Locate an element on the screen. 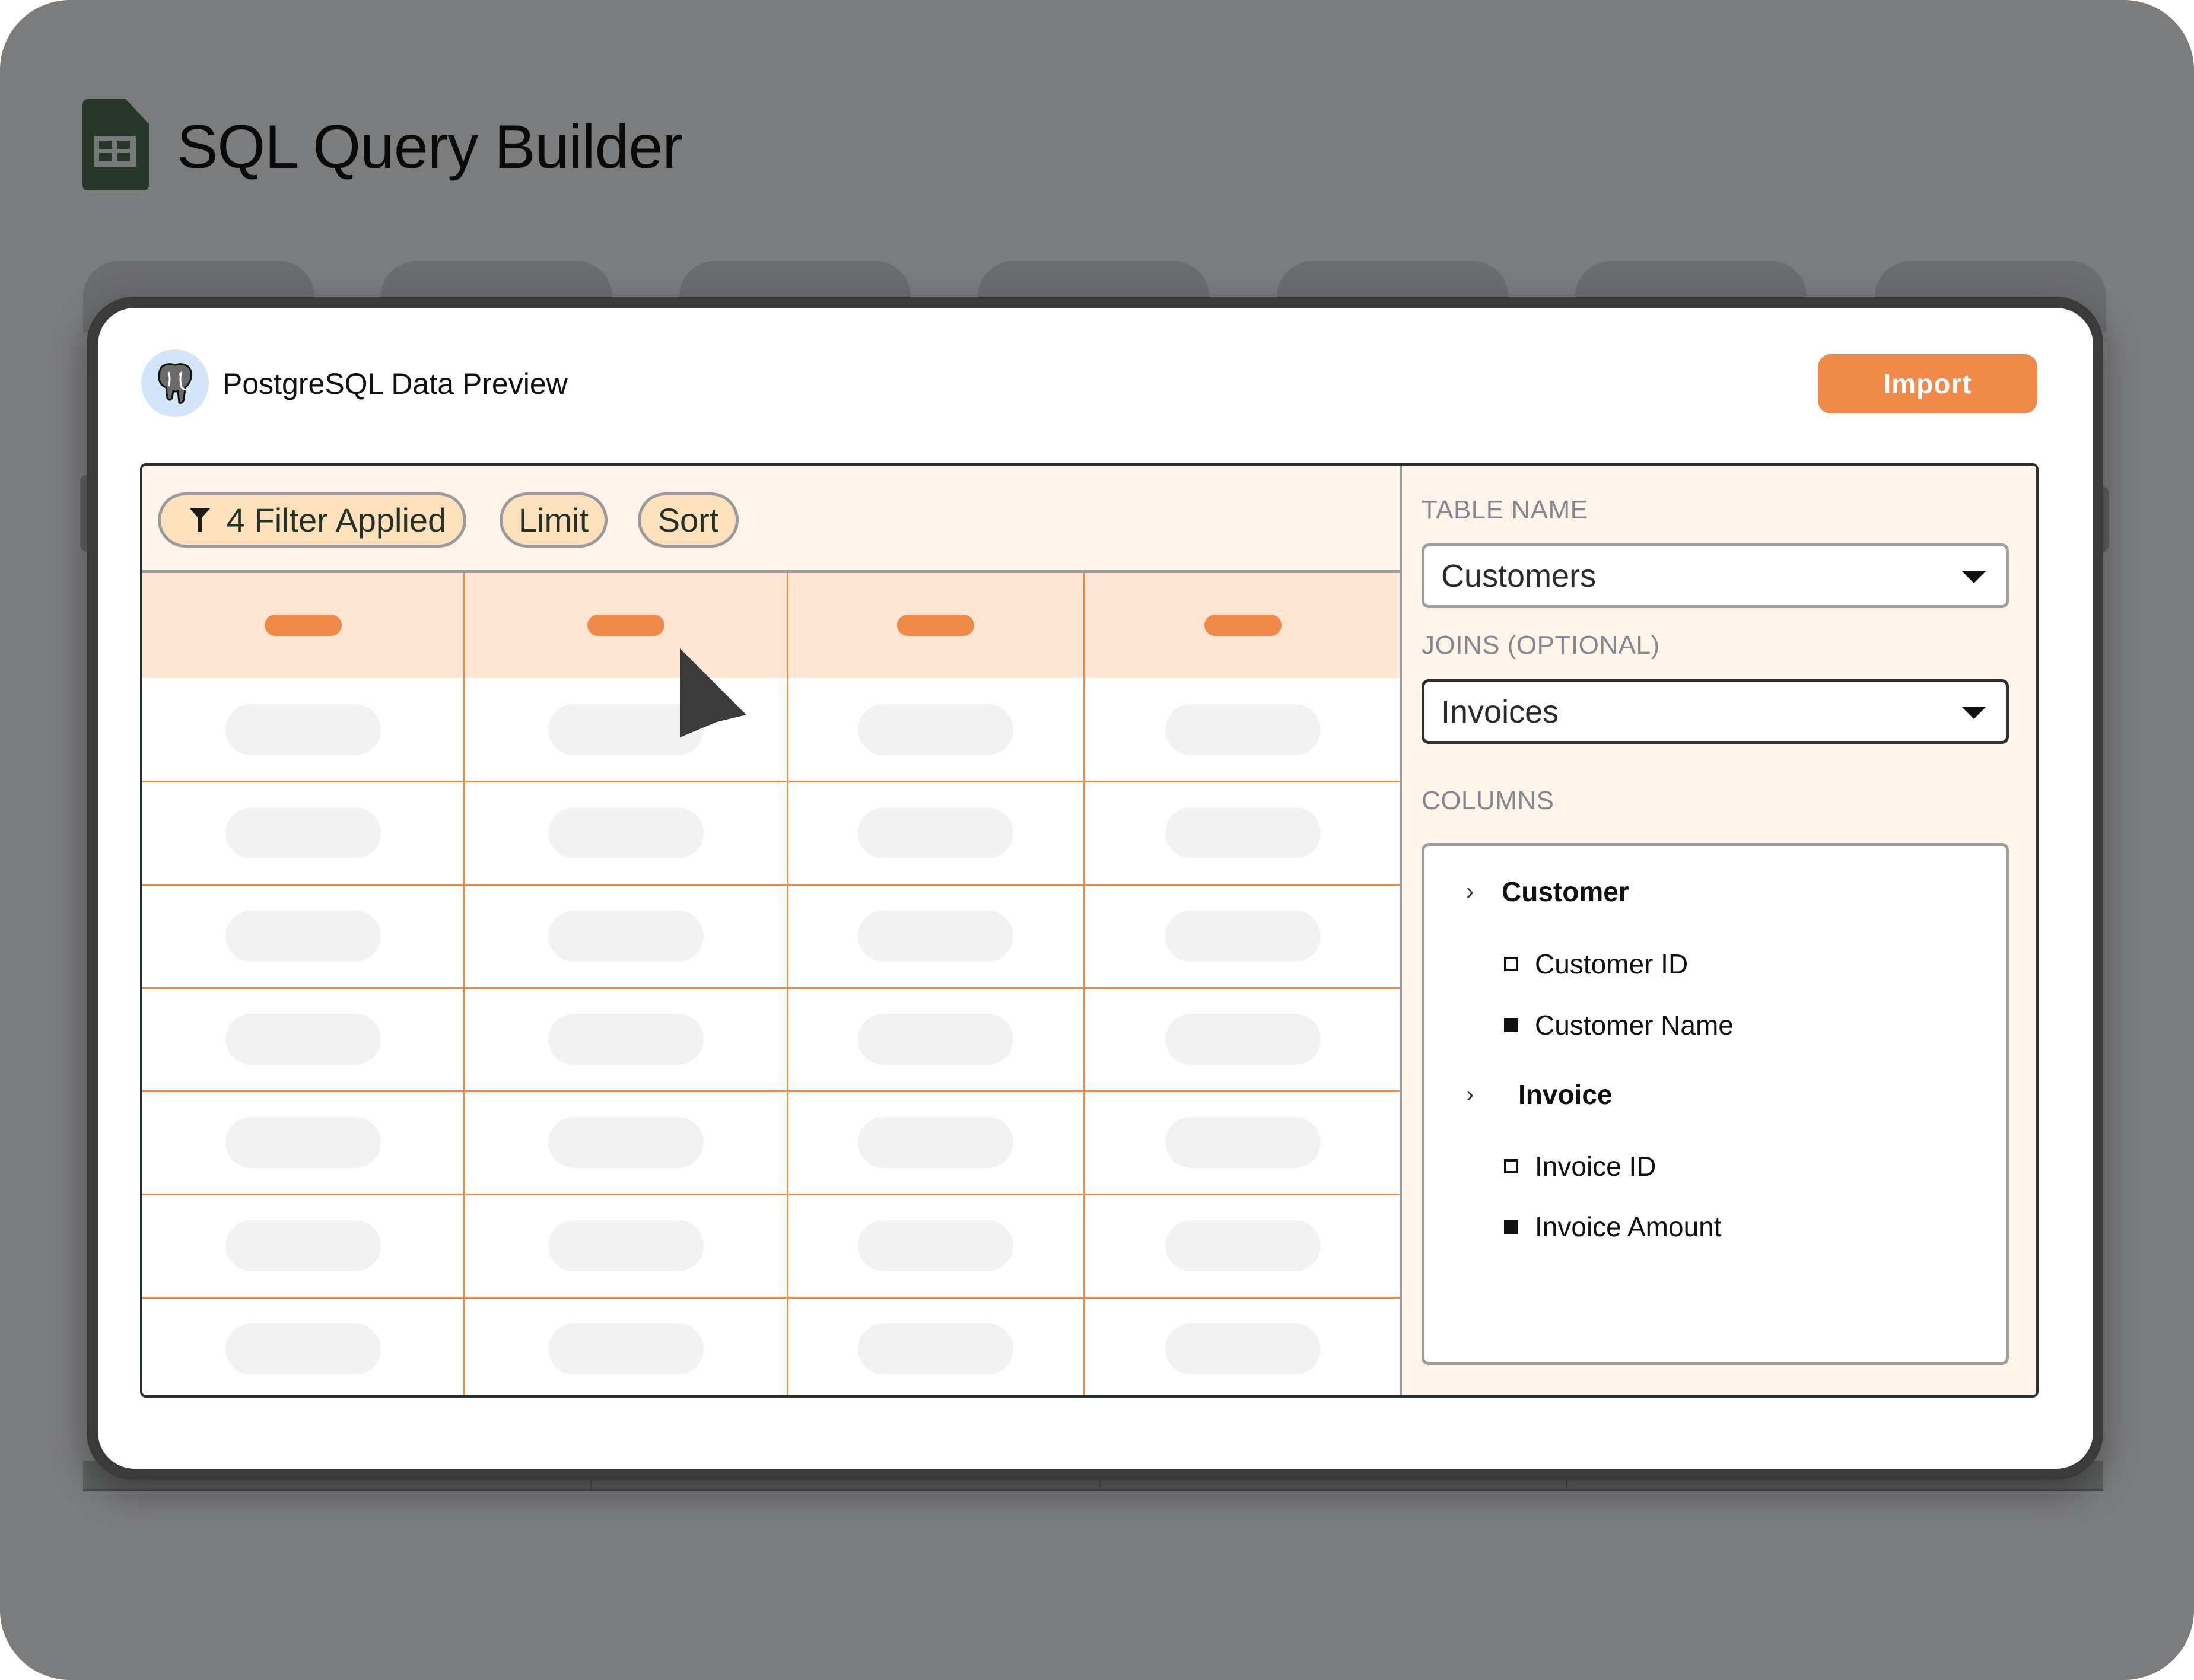 The image size is (2194, 1680). tree-item-invoice-id: Invoice ID is located at coordinates (1580, 1166).